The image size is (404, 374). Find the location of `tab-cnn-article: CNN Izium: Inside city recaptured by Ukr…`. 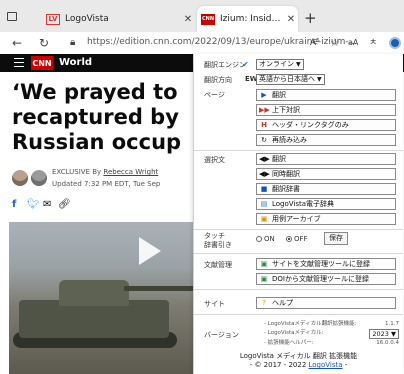

tab-cnn-article: CNN Izium: Inside city recaptured by Ukr… is located at coordinates (247, 19).